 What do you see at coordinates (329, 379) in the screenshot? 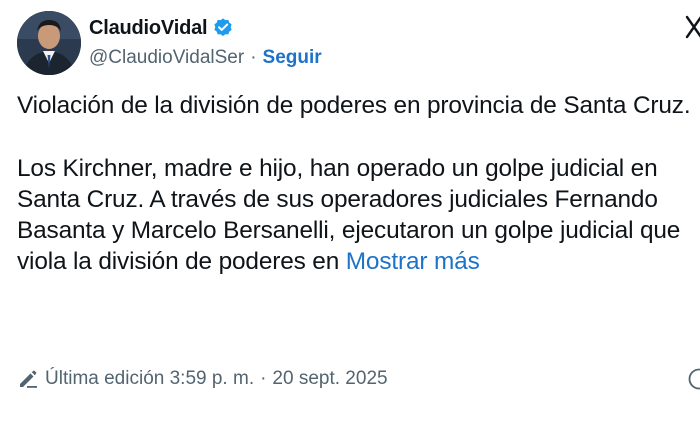
I see `tweet-date: 20 sept. 2025` at bounding box center [329, 379].